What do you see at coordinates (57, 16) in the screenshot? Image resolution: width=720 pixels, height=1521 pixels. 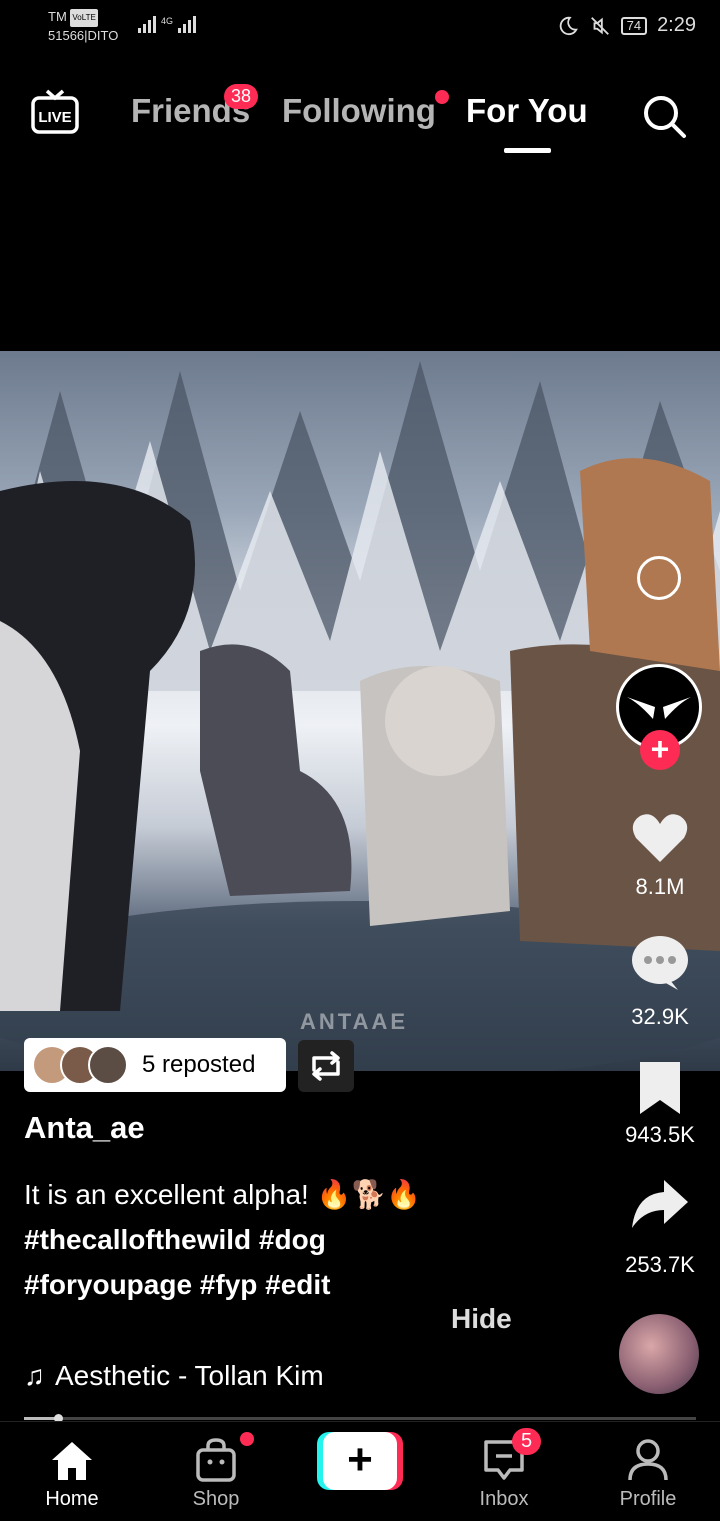 I see `carrier-name: TM` at bounding box center [57, 16].